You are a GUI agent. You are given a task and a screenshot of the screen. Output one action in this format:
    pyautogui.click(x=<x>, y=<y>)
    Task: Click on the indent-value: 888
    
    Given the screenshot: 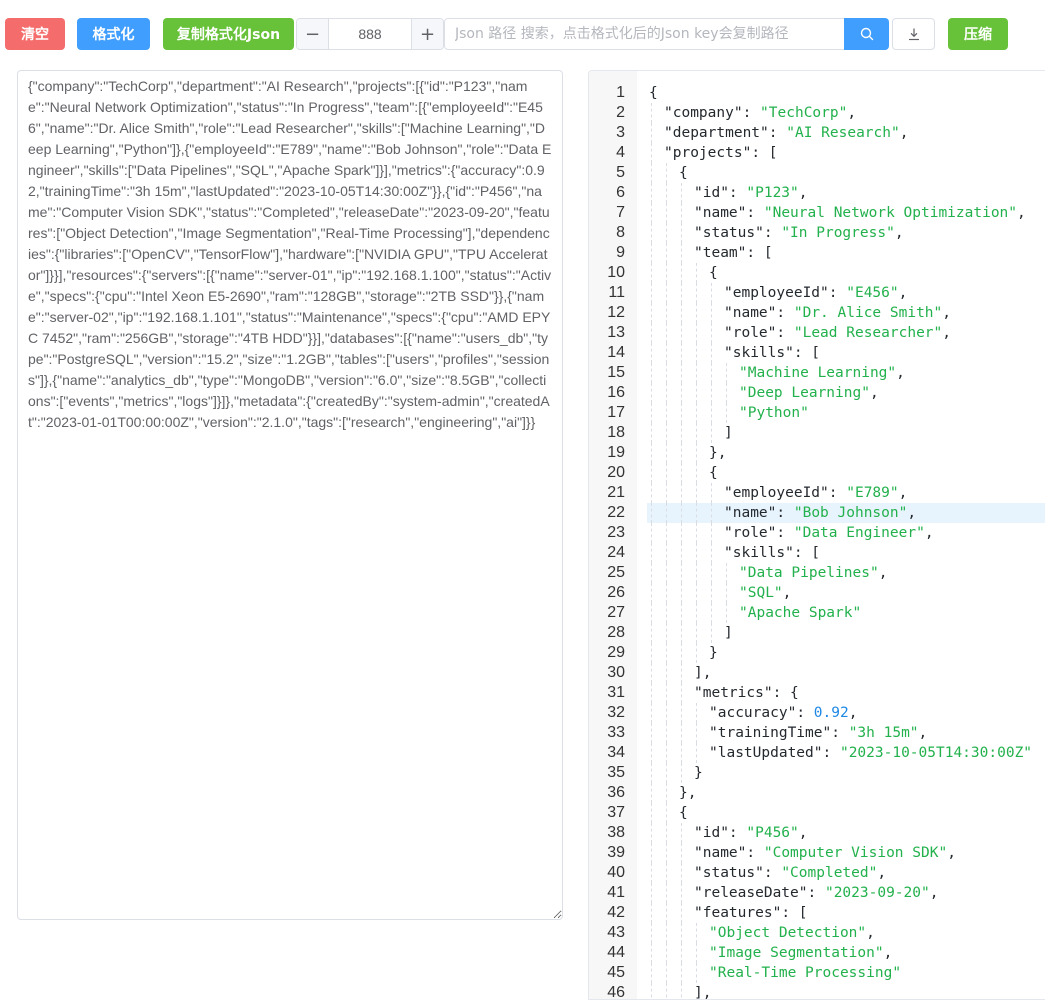 What is the action you would take?
    pyautogui.click(x=370, y=34)
    